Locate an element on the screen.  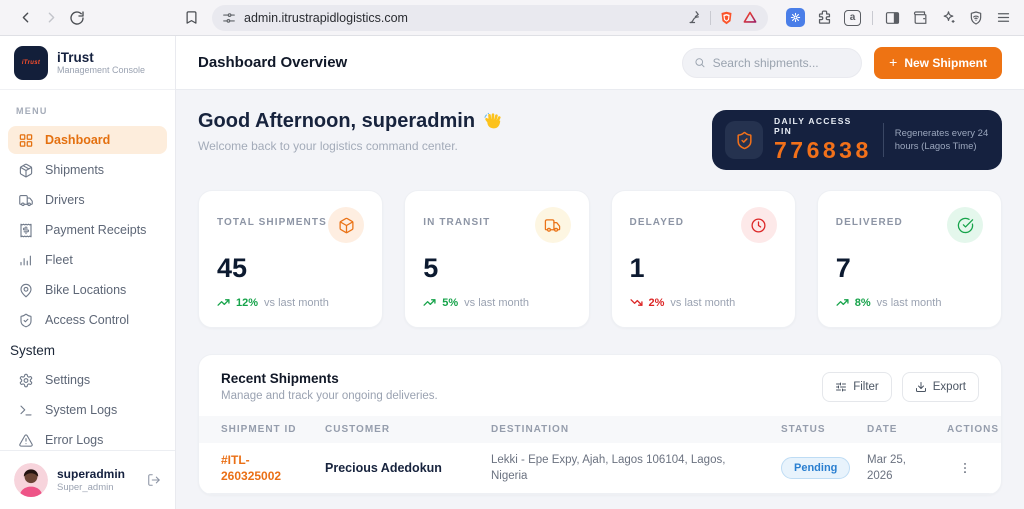
clock-icon is located at coordinates (758, 225).